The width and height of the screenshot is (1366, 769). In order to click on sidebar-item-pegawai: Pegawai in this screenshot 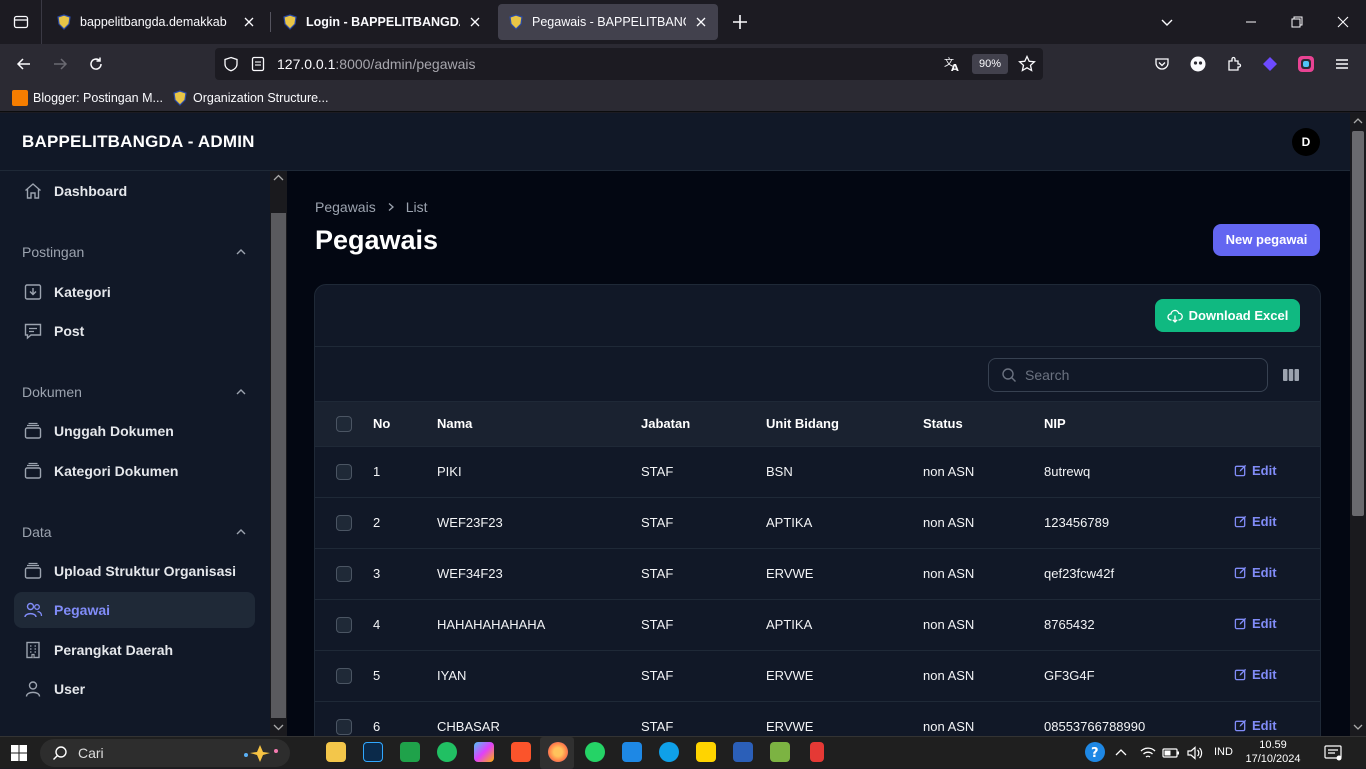, I will do `click(134, 610)`.